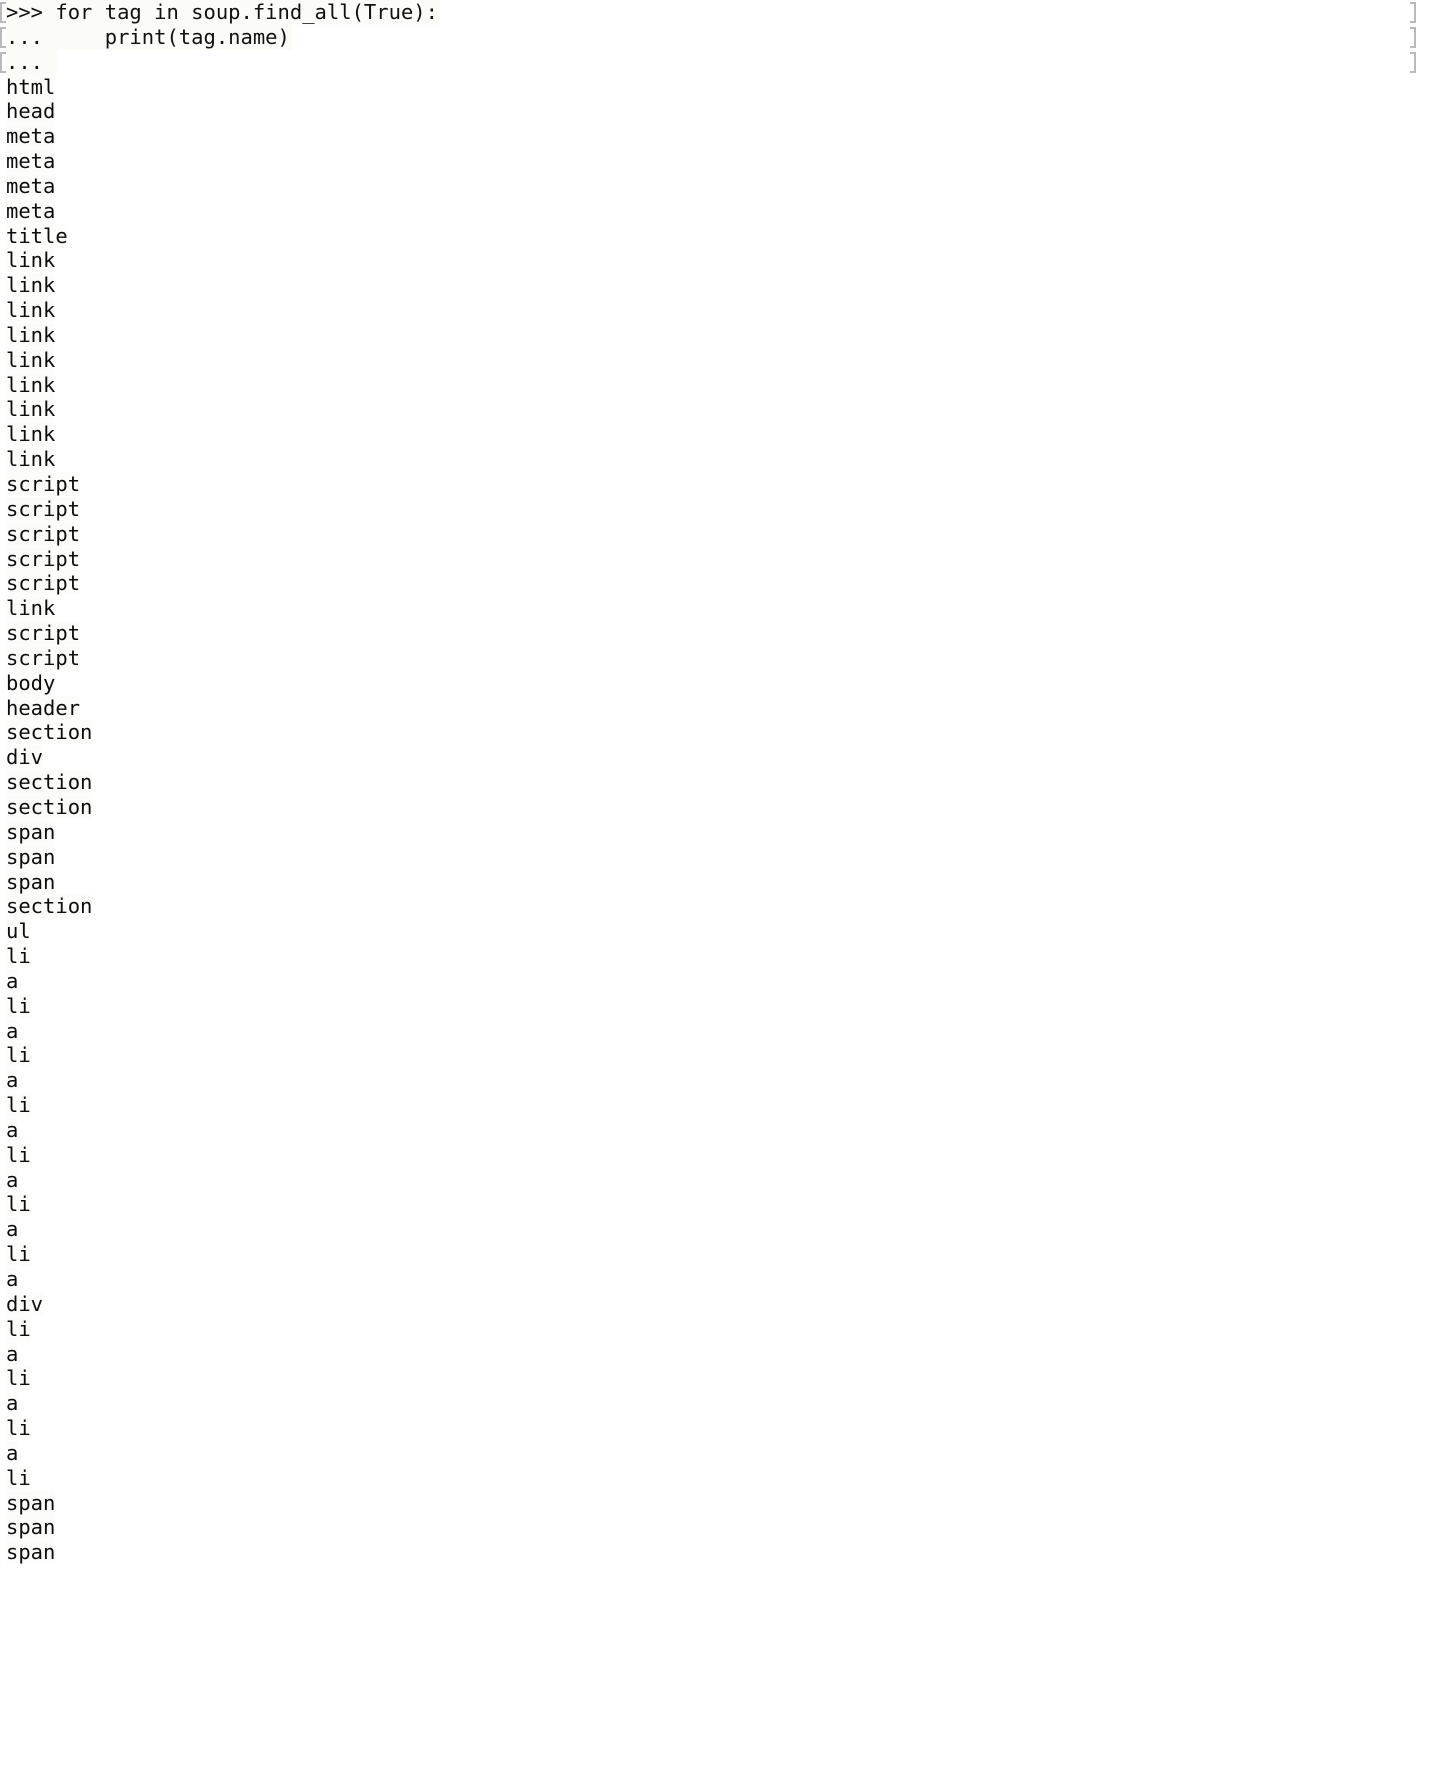 This screenshot has height=1776, width=1430. I want to click on output-line-text: header, so click(43, 707).